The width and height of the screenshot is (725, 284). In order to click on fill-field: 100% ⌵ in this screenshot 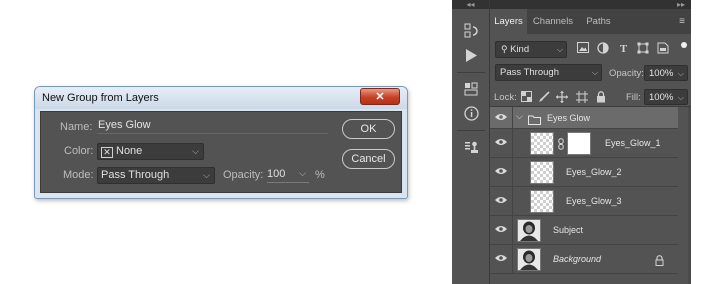, I will do `click(666, 97)`.